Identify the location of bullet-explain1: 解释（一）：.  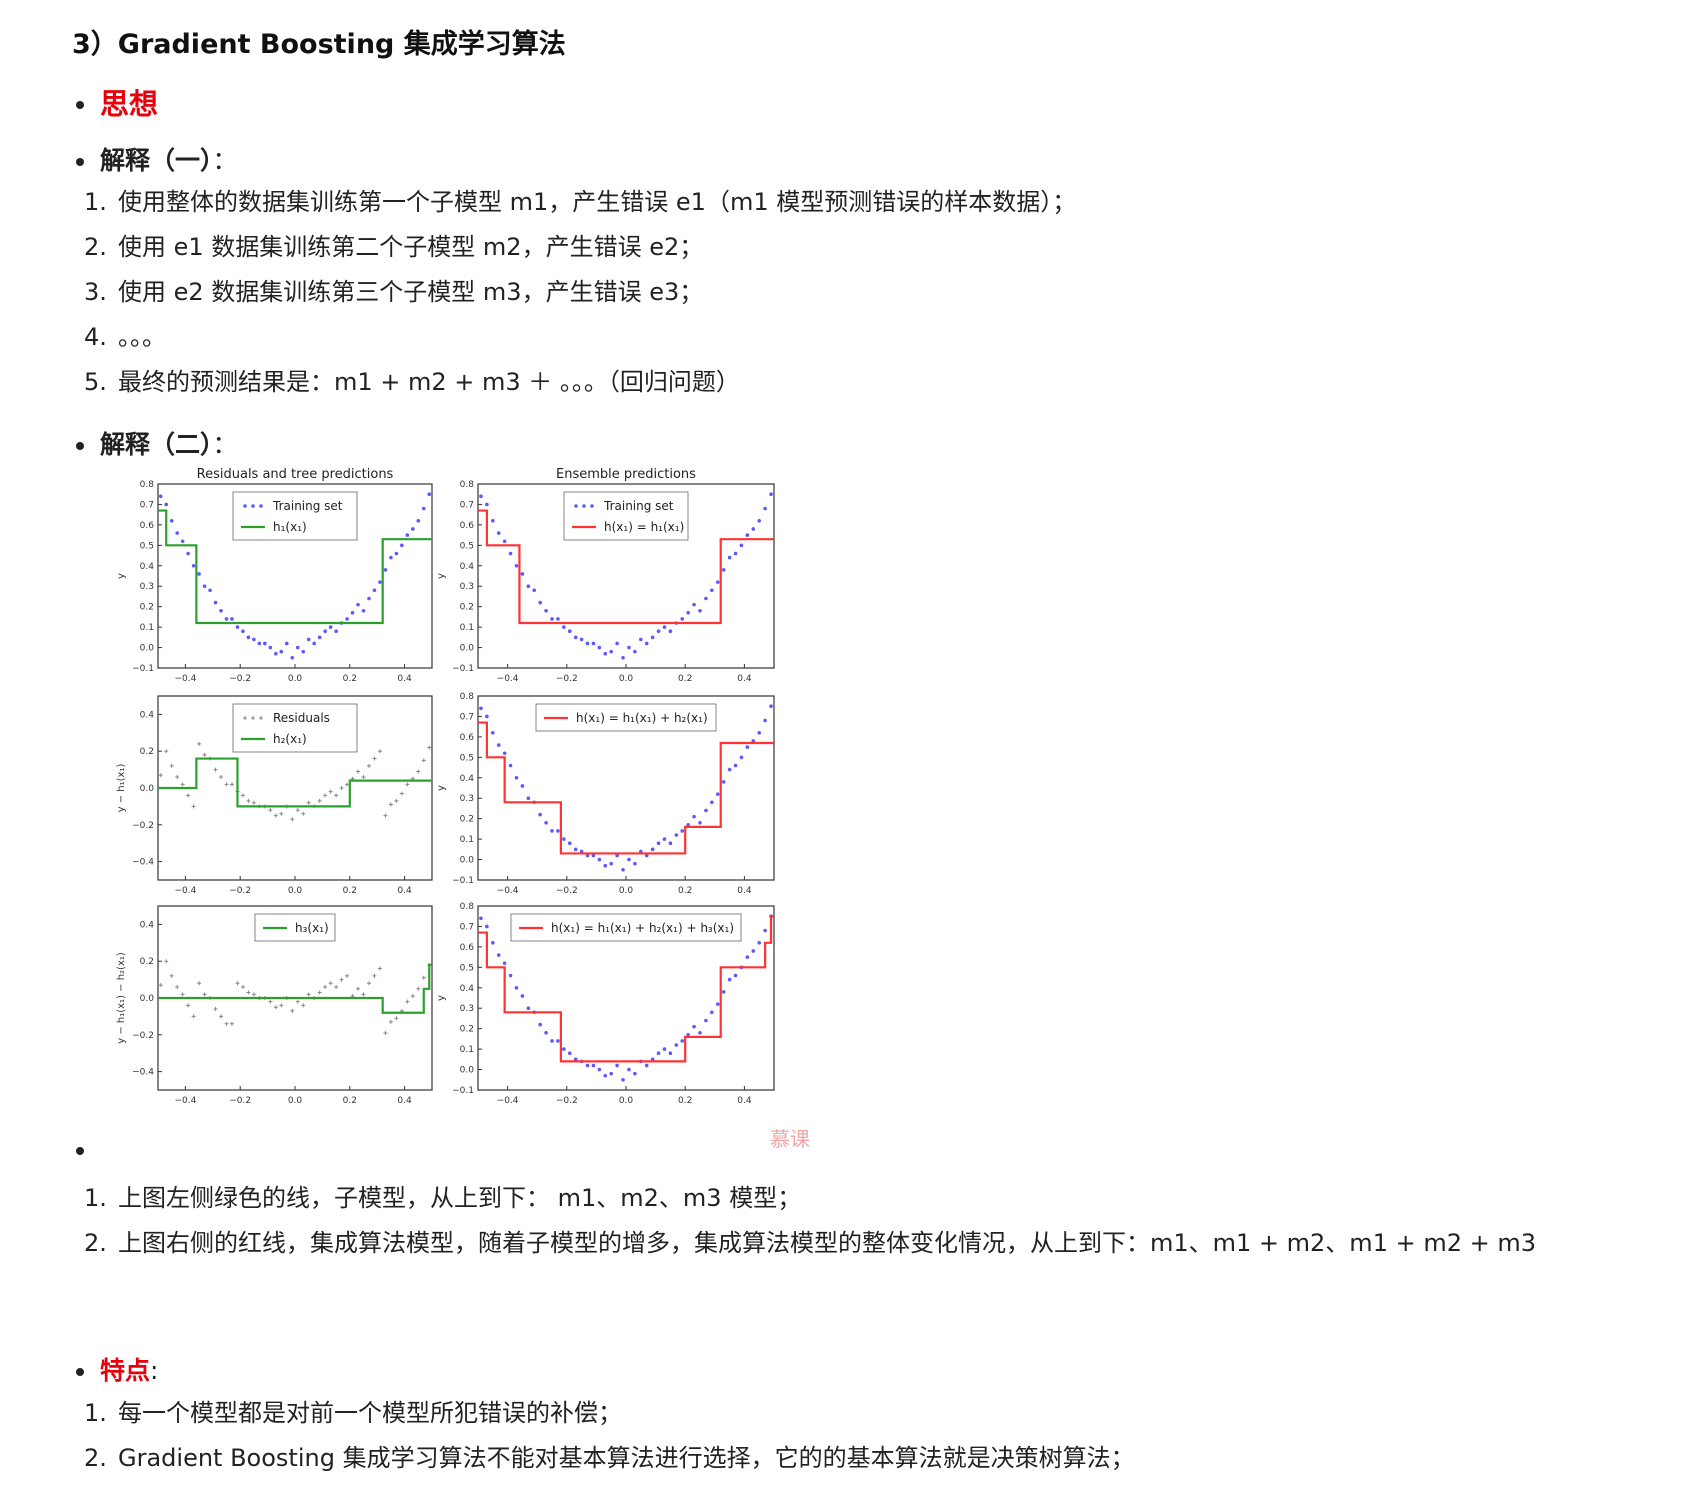
(157, 161).